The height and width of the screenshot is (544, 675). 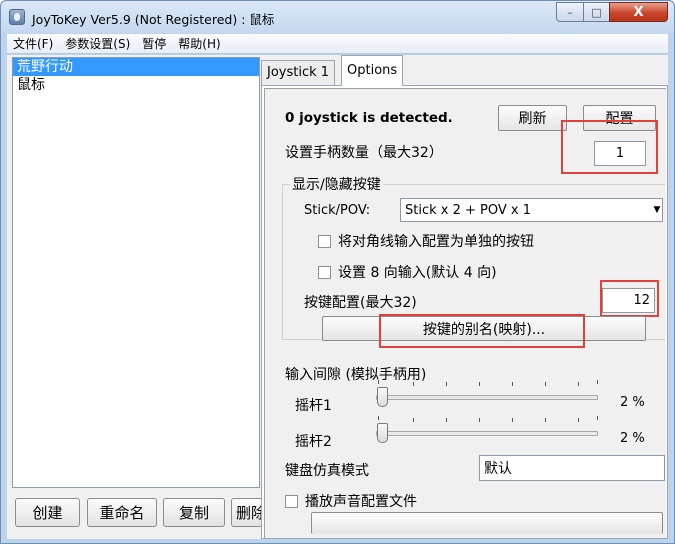 What do you see at coordinates (327, 471) in the screenshot?
I see `keyboard-mode-label: 键盘仿真模式` at bounding box center [327, 471].